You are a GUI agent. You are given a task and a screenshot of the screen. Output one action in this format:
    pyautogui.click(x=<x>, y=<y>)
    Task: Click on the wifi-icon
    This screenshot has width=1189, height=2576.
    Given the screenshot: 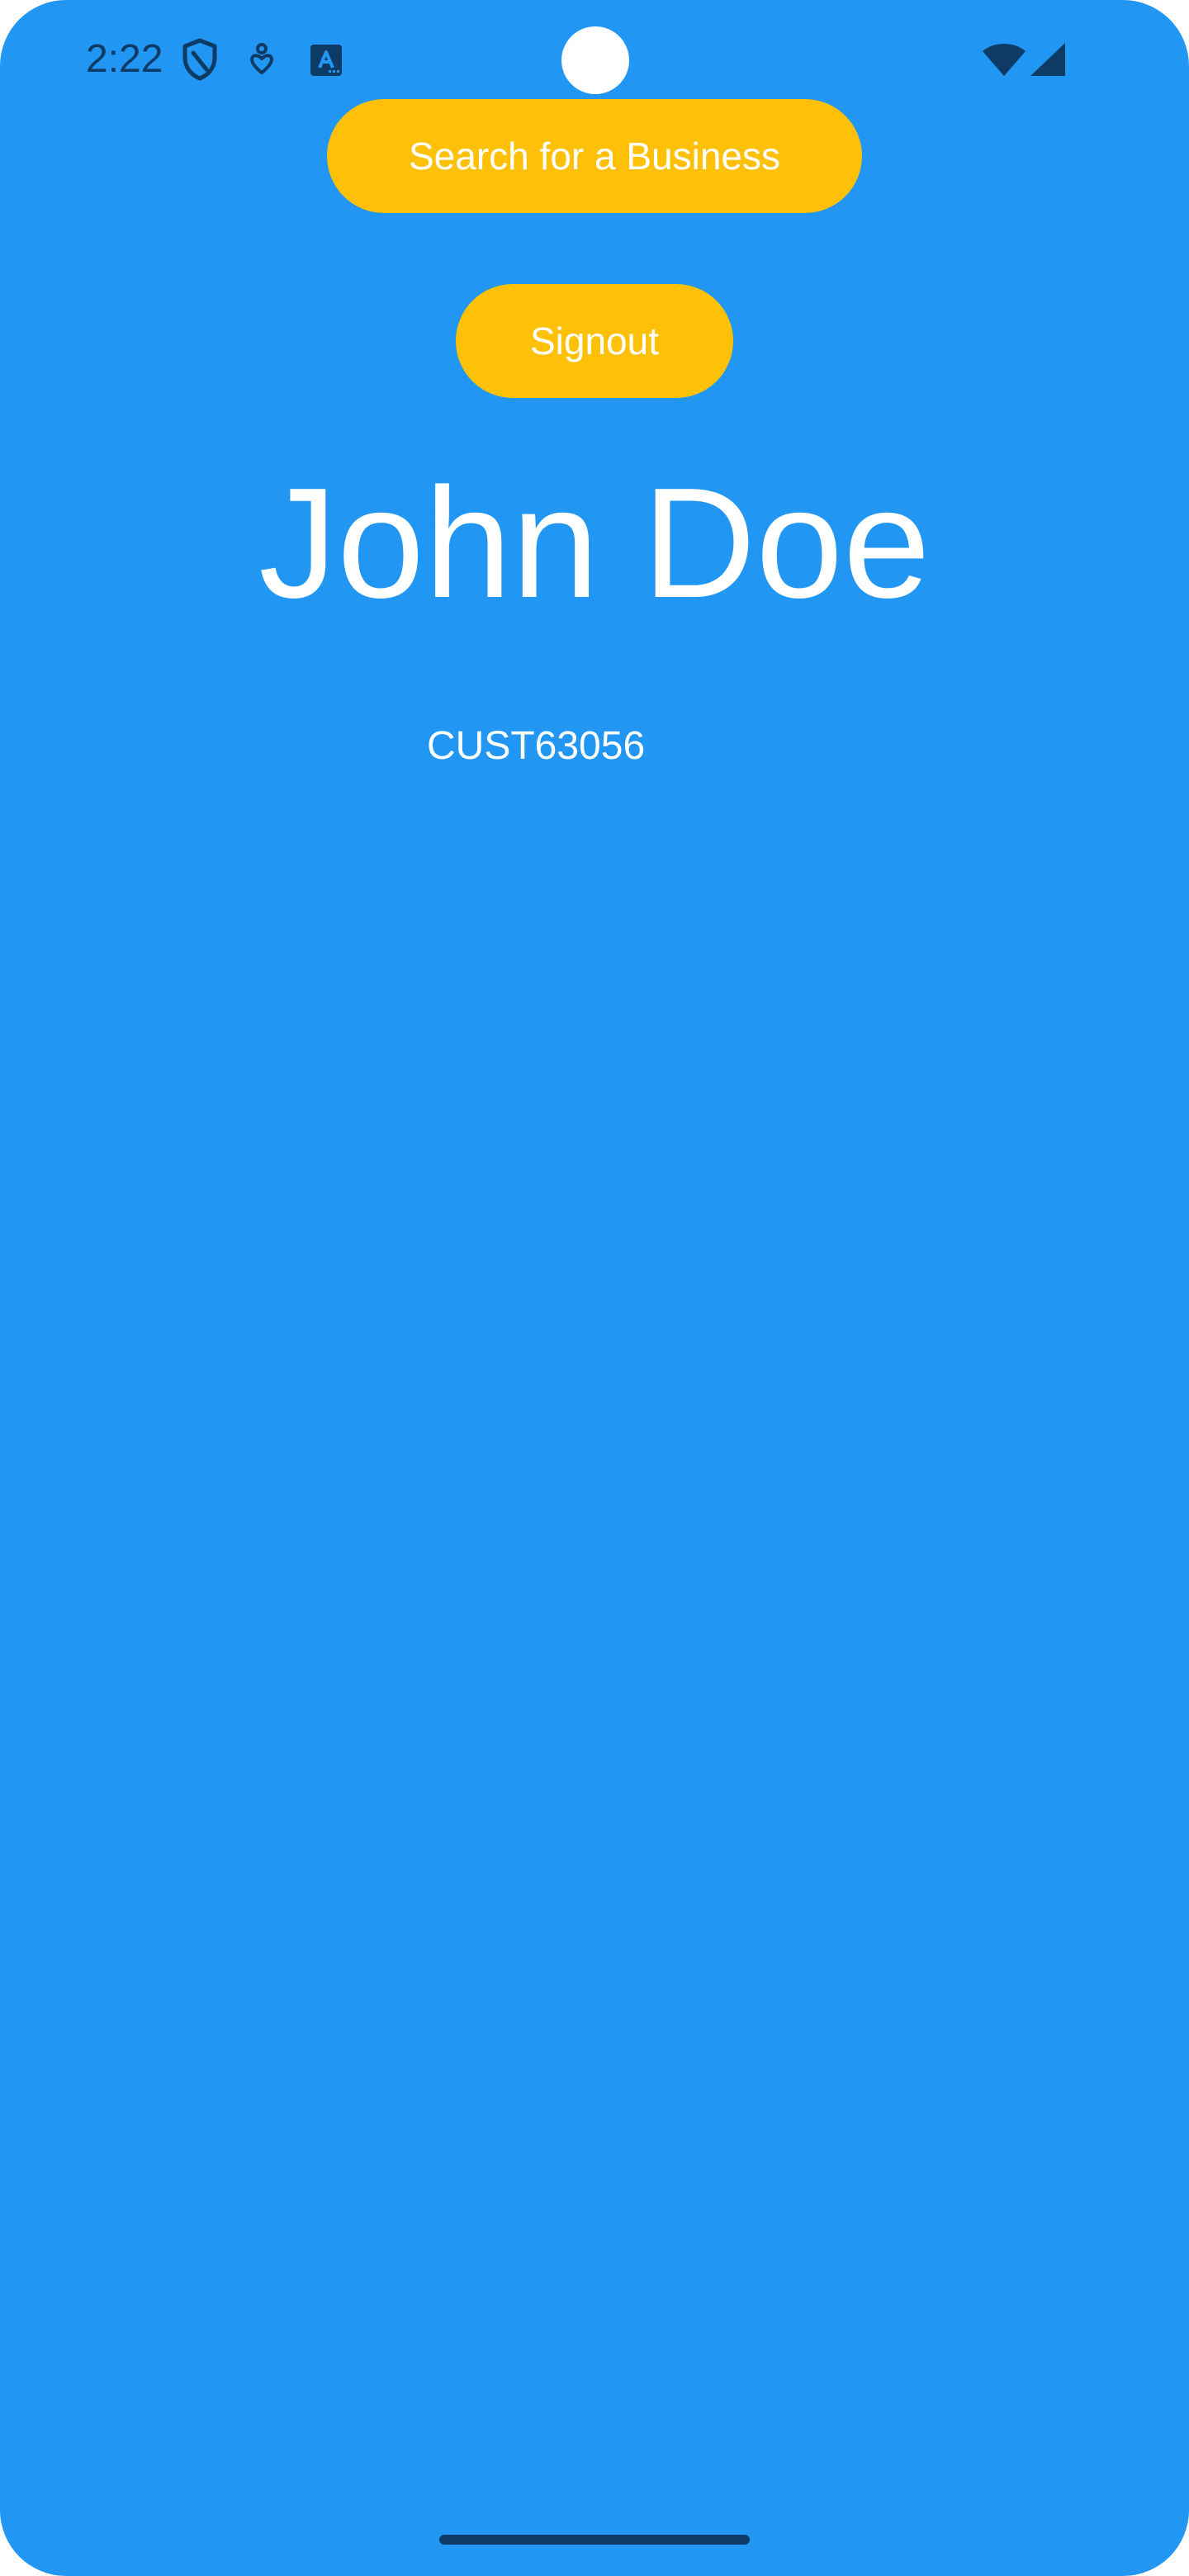 What is the action you would take?
    pyautogui.click(x=1004, y=60)
    